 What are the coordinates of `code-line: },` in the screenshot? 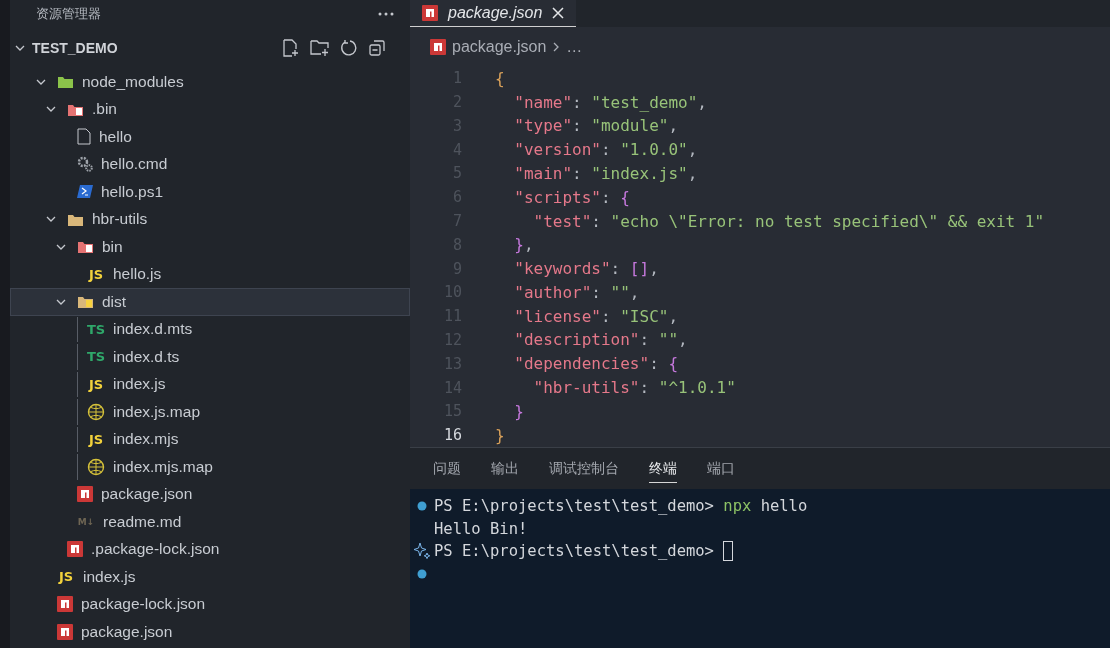 It's located at (523, 245).